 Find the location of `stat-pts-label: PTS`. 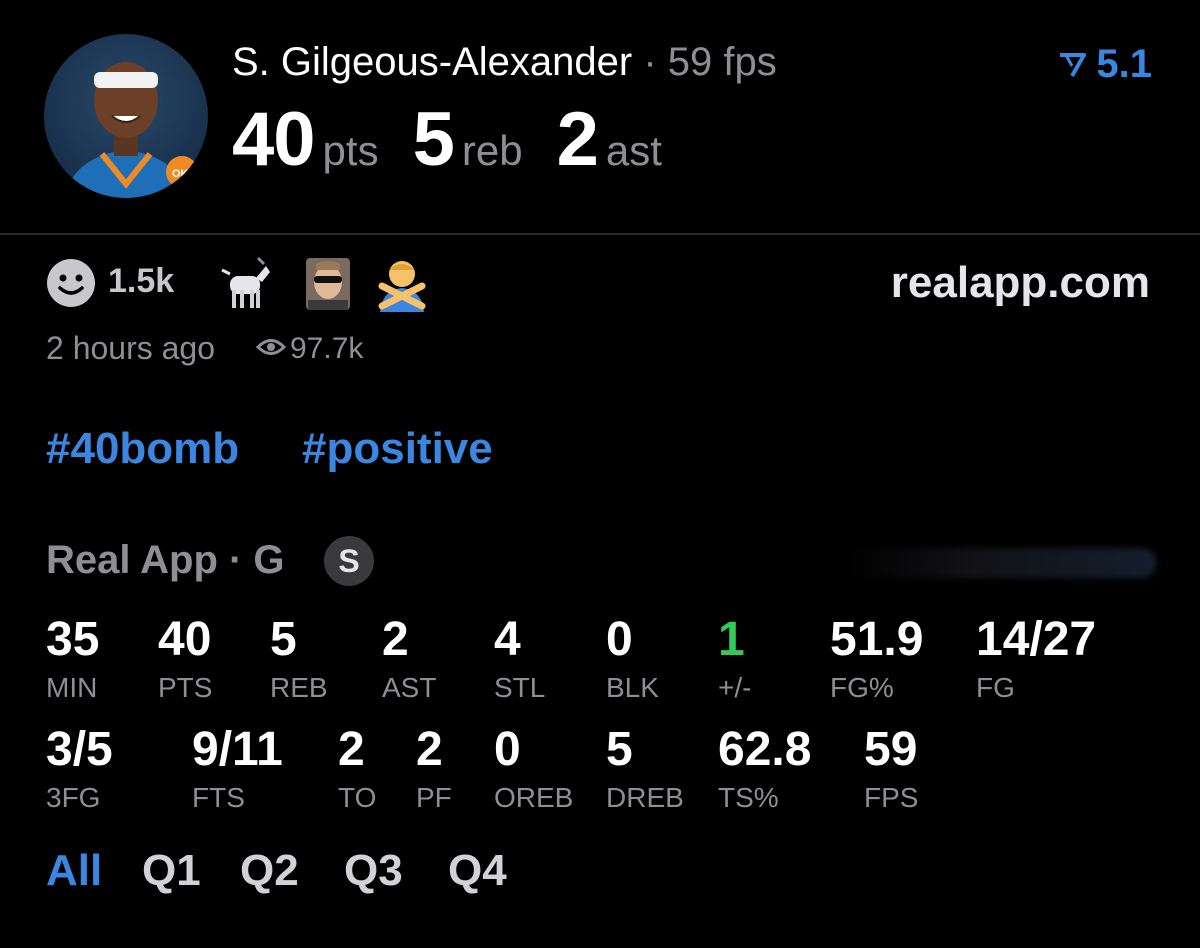

stat-pts-label: PTS is located at coordinates (185, 687).